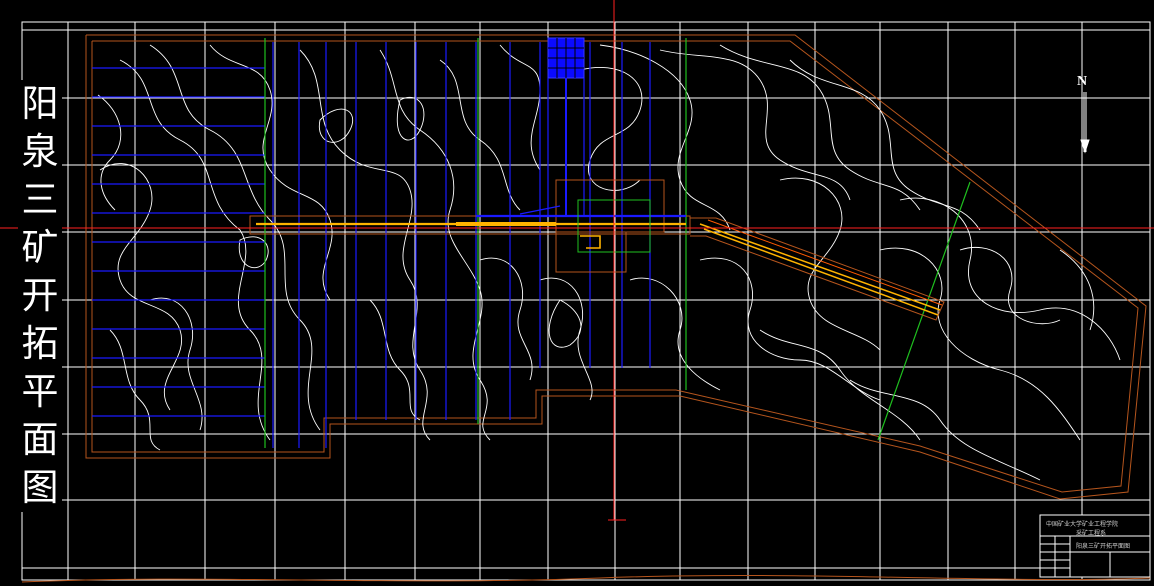  Describe the element at coordinates (1082, 524) in the screenshot. I see `title-block-institution: 中国矿业大学矿业工程学院` at that location.